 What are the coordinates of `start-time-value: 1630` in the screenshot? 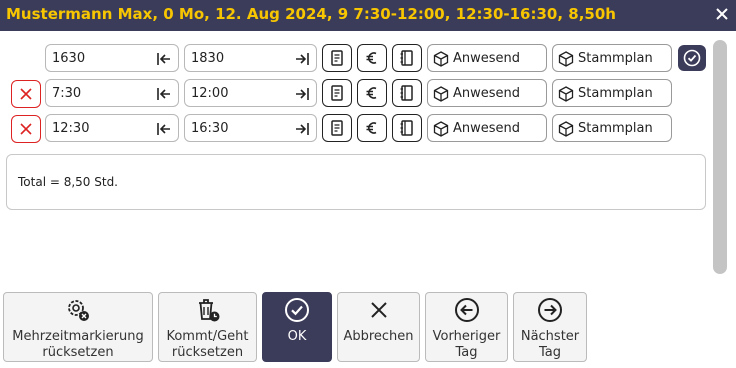 It's located at (69, 58).